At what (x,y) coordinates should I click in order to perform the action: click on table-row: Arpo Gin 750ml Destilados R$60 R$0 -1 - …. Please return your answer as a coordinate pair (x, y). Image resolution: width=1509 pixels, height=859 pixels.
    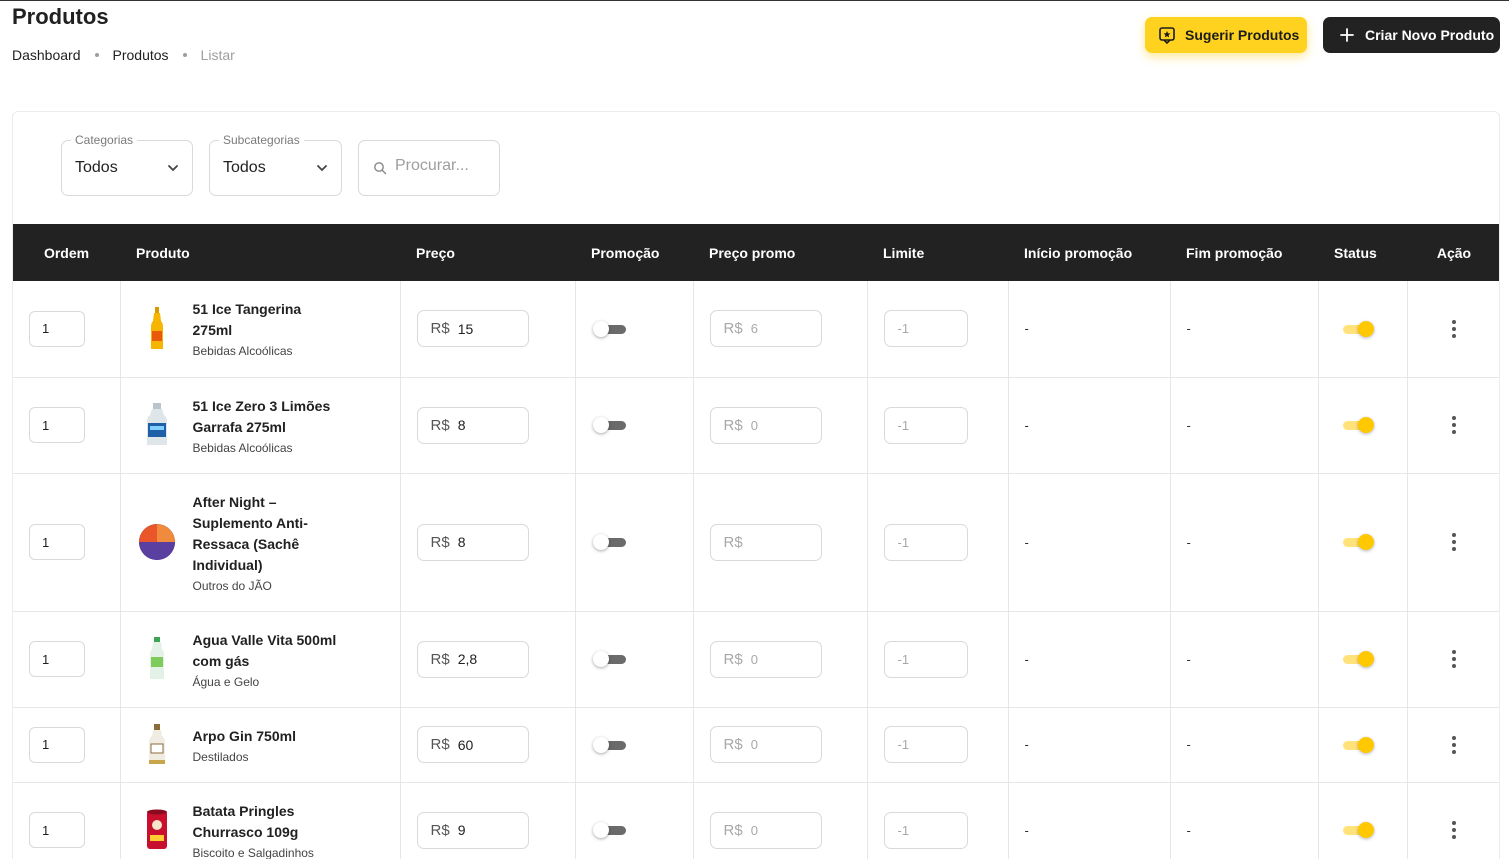
    Looking at the image, I should click on (756, 745).